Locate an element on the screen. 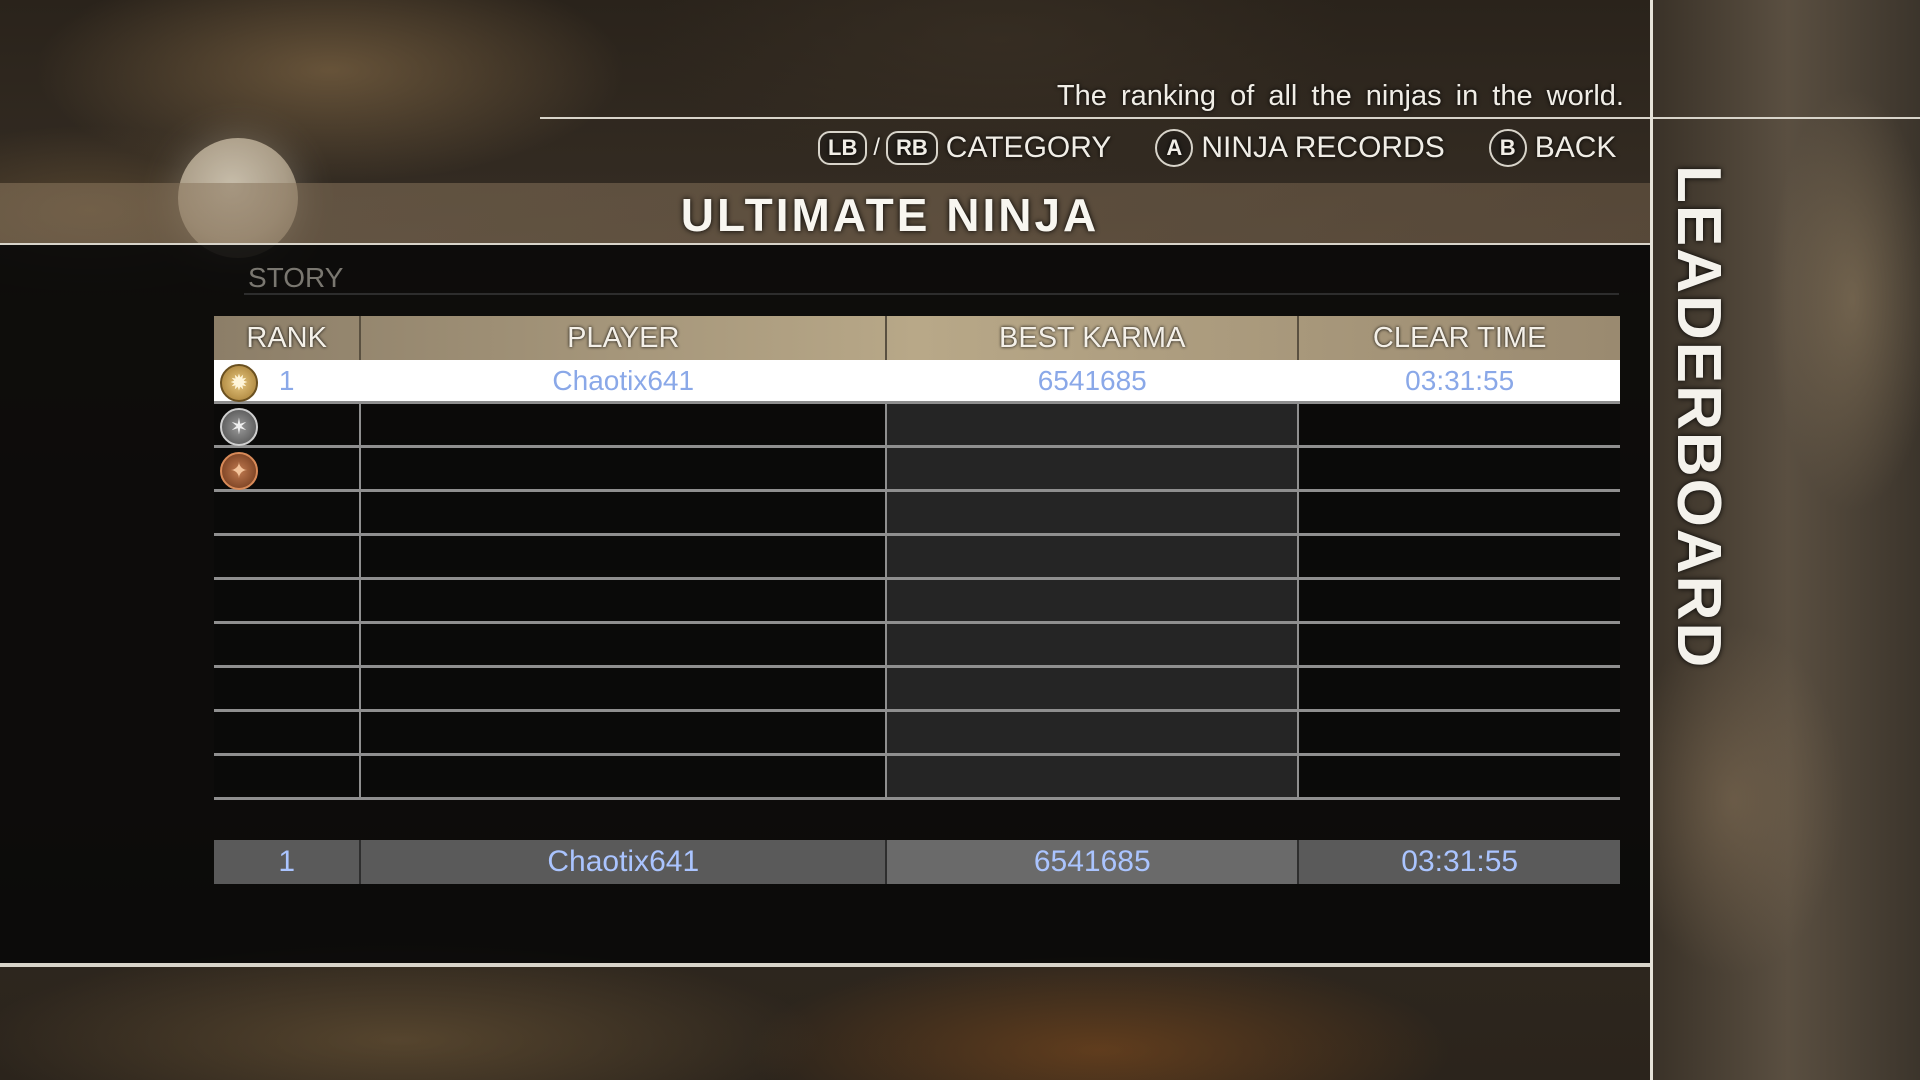  bottom-rule is located at coordinates (825, 966).